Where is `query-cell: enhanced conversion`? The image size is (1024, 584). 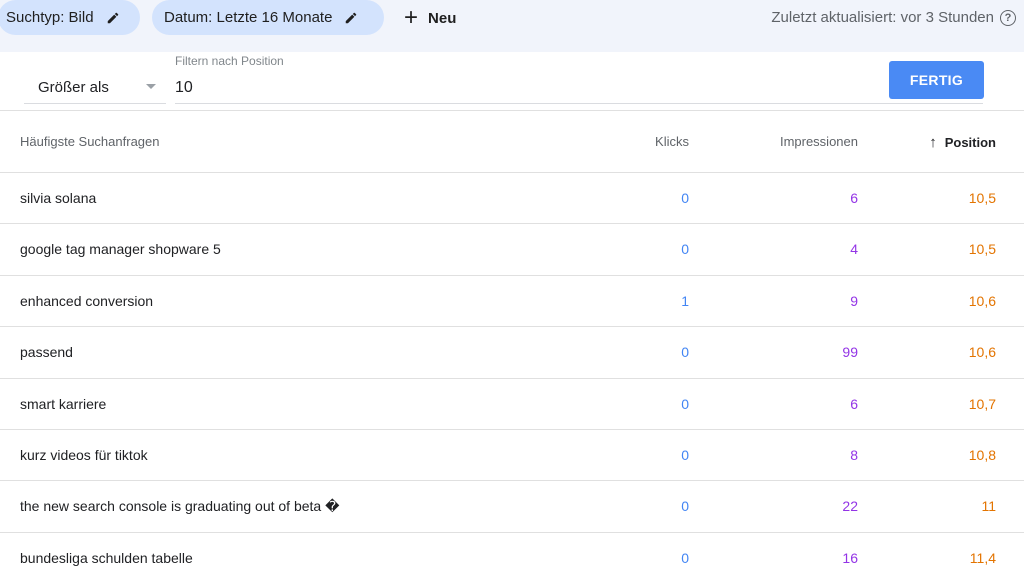
query-cell: enhanced conversion is located at coordinates (87, 300).